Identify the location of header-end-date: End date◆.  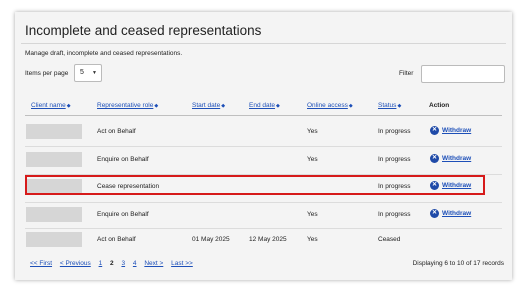
(264, 105).